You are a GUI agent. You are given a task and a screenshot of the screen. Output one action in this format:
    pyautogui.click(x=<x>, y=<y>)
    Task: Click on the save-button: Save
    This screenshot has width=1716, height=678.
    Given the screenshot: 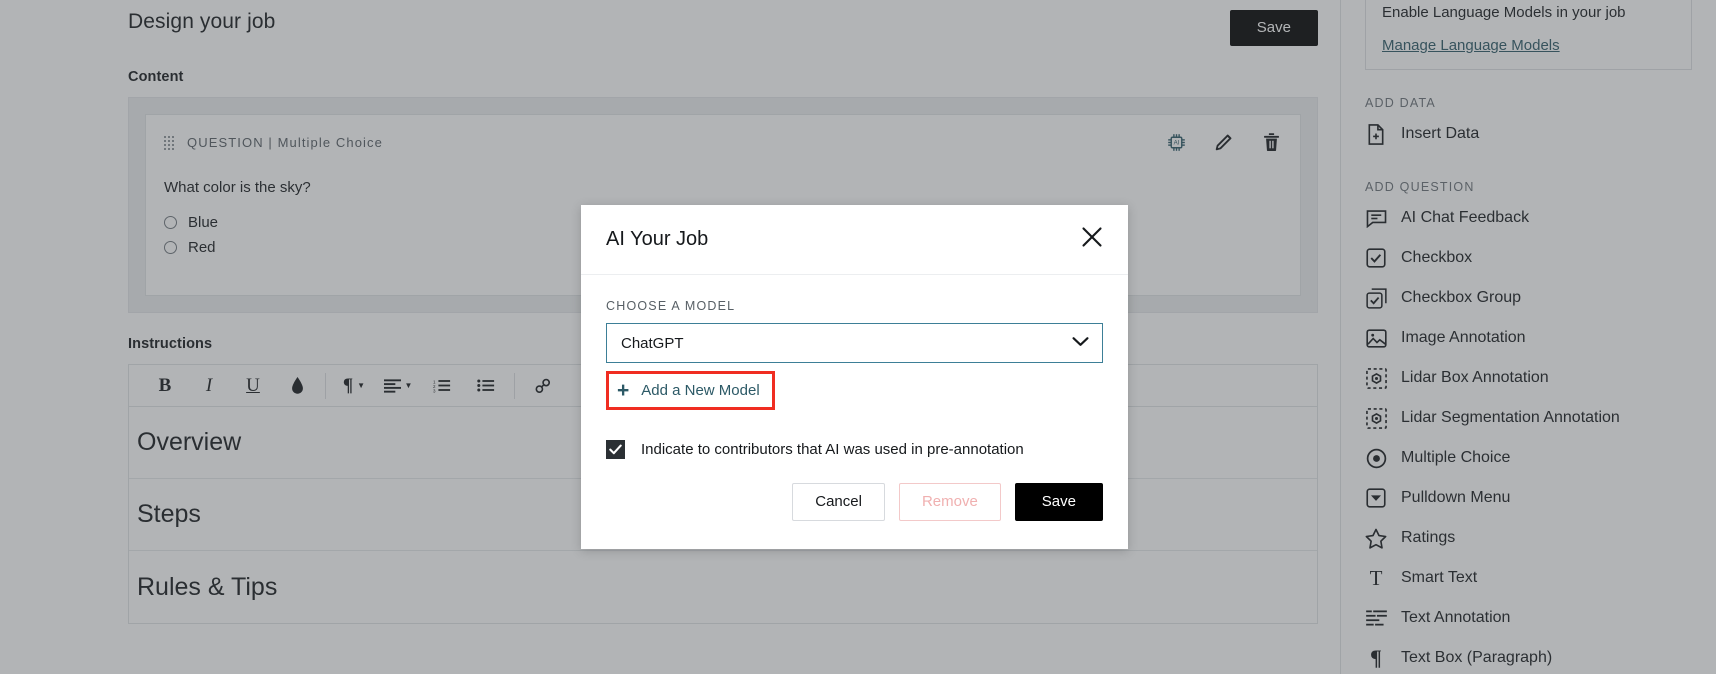 What is the action you would take?
    pyautogui.click(x=1059, y=502)
    